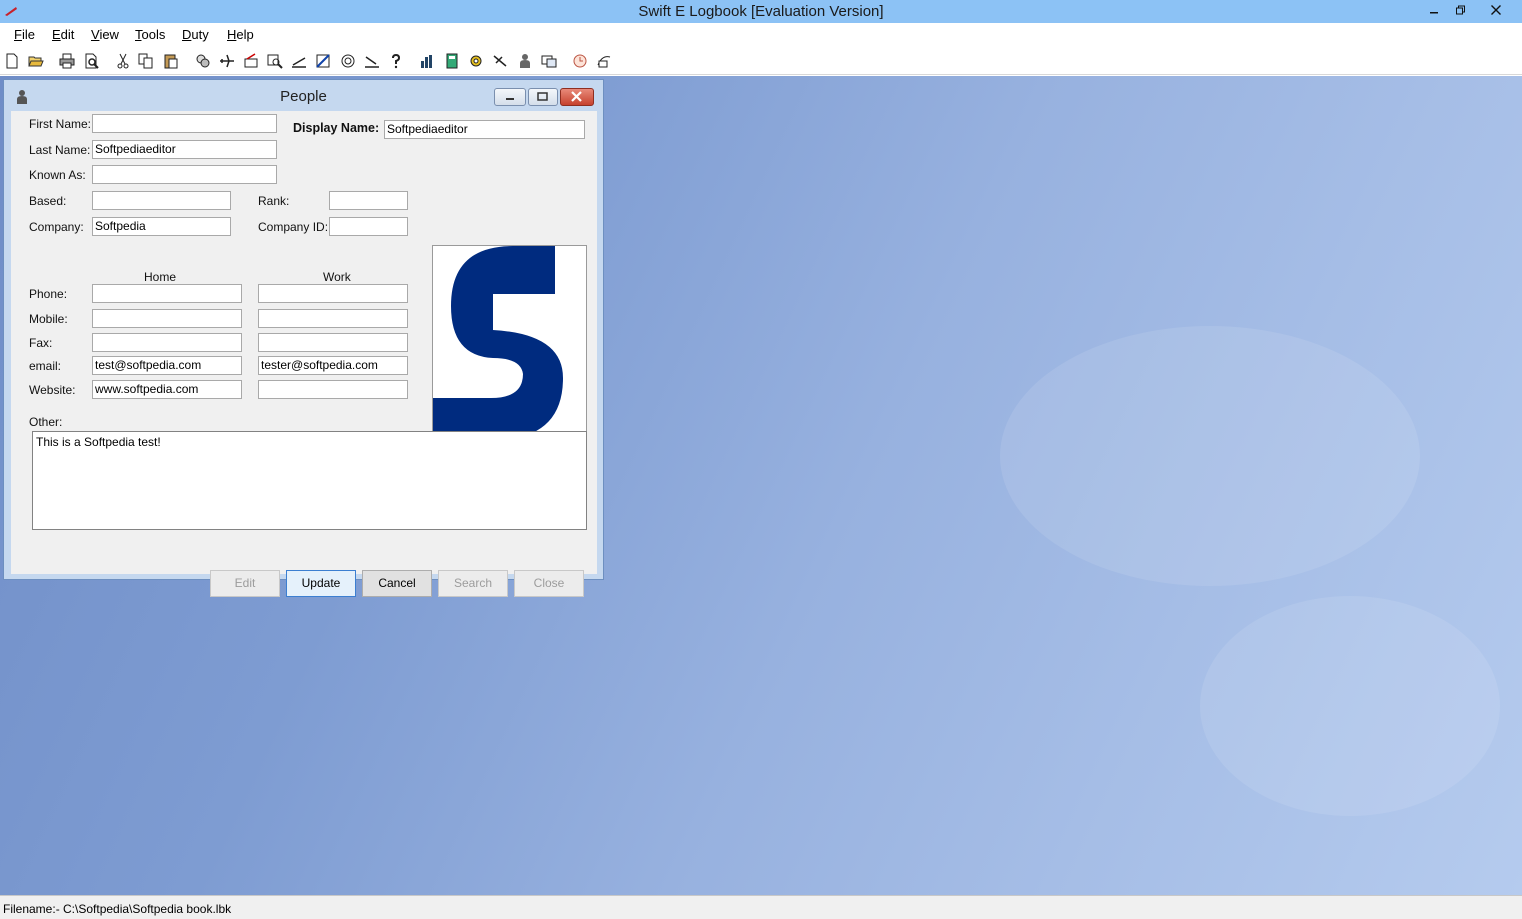  Describe the element at coordinates (150, 34) in the screenshot. I see `menu-tools: Tools` at that location.